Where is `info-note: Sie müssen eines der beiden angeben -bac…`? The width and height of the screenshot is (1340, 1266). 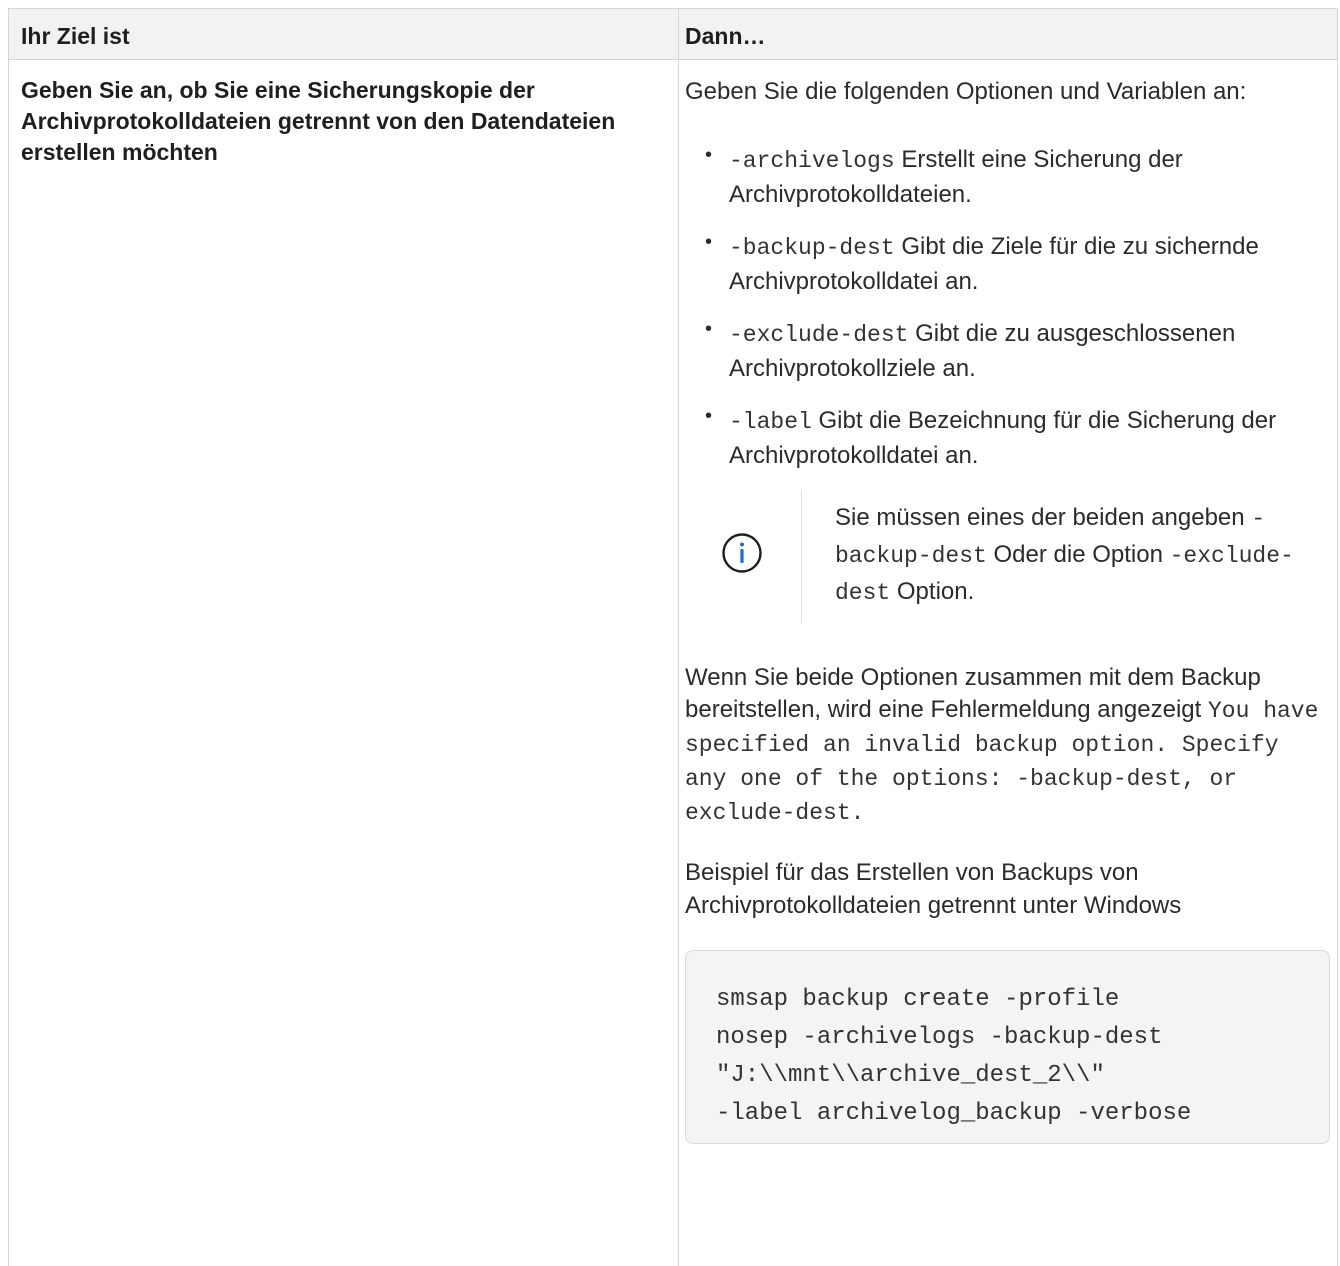
info-note: Sie müssen eines der beiden angeben -bac… is located at coordinates (1025, 557).